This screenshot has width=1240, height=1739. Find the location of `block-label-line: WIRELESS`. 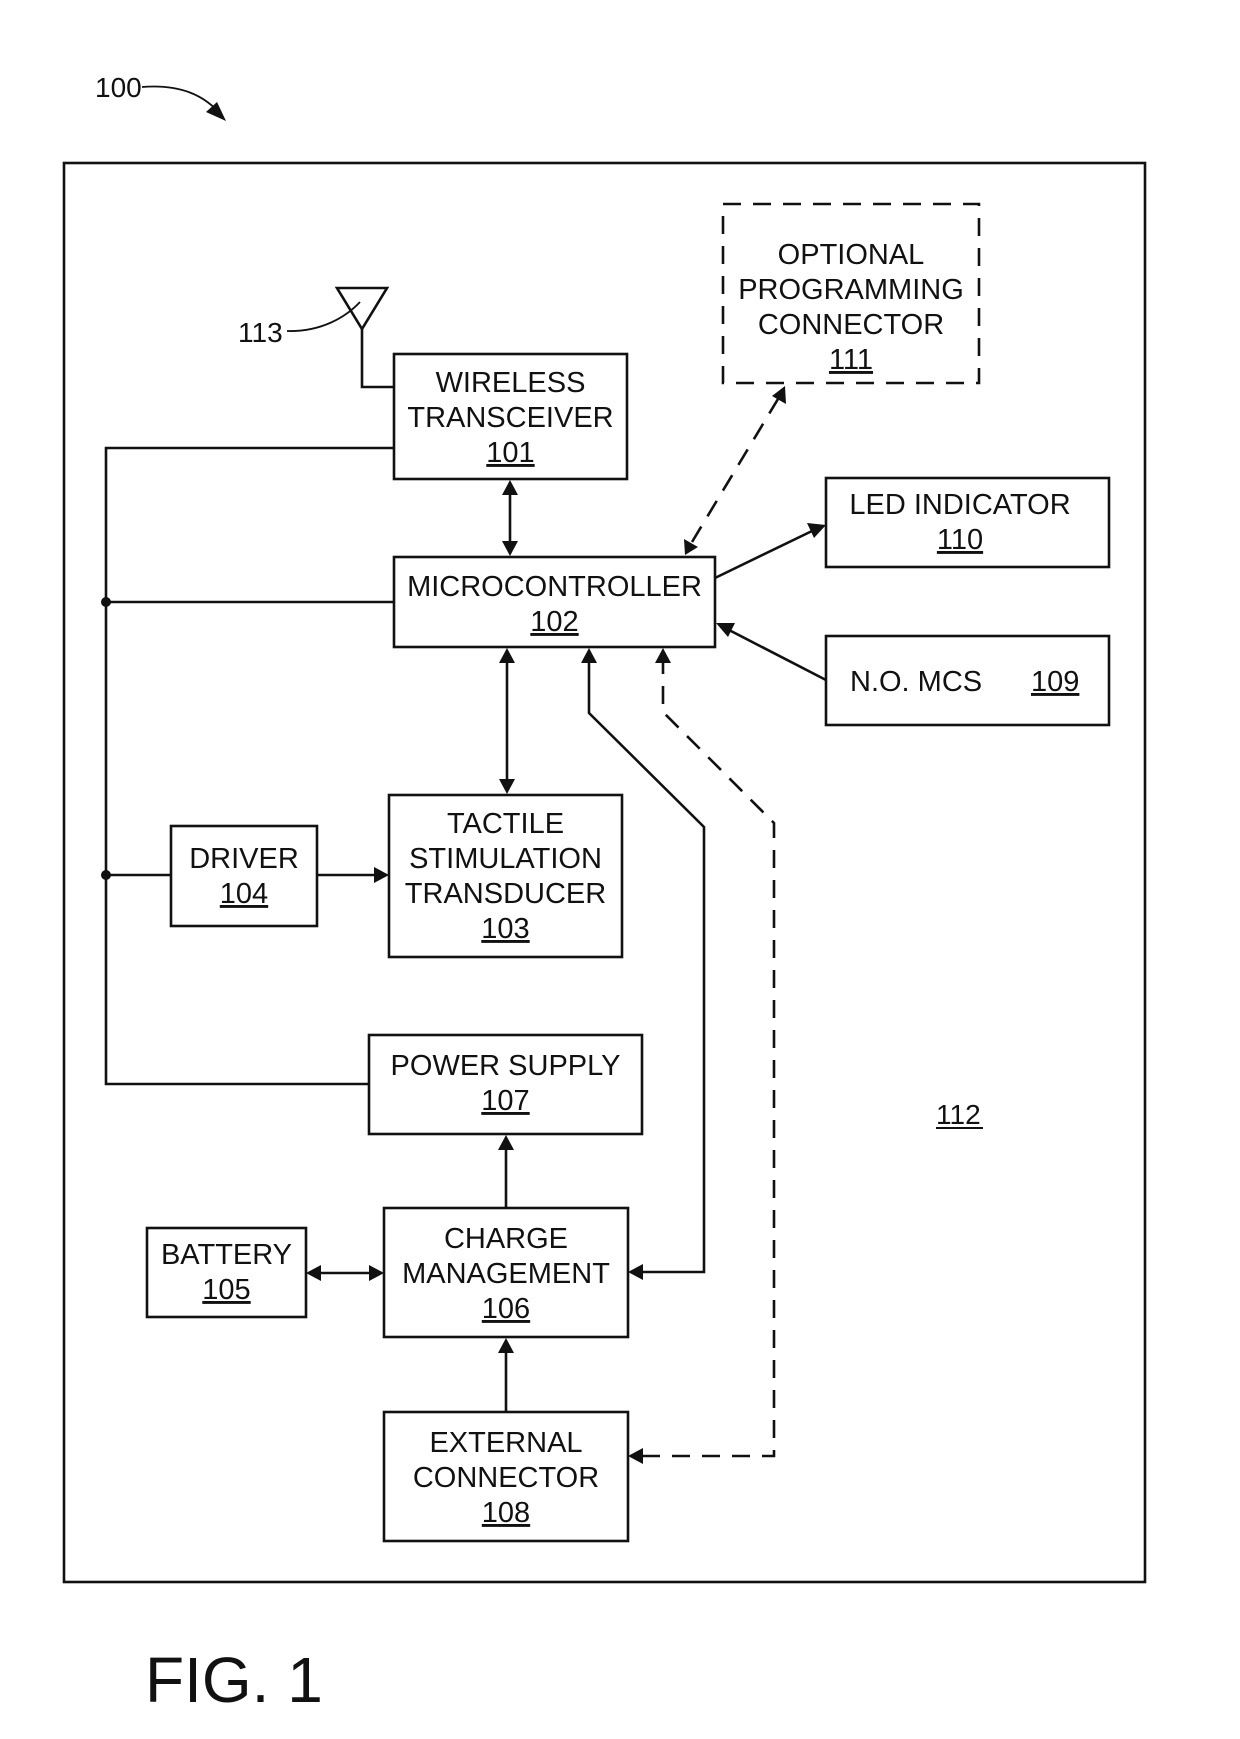

block-label-line: WIRELESS is located at coordinates (511, 383).